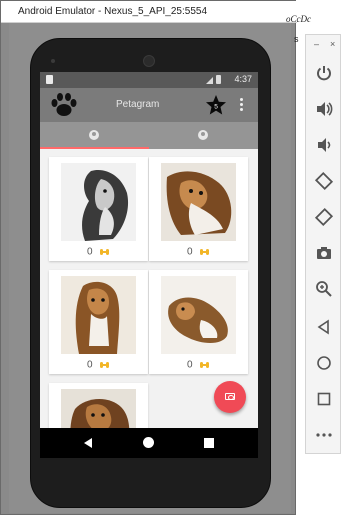  What do you see at coordinates (198, 315) in the screenshot?
I see `dog-photo-floor` at bounding box center [198, 315].